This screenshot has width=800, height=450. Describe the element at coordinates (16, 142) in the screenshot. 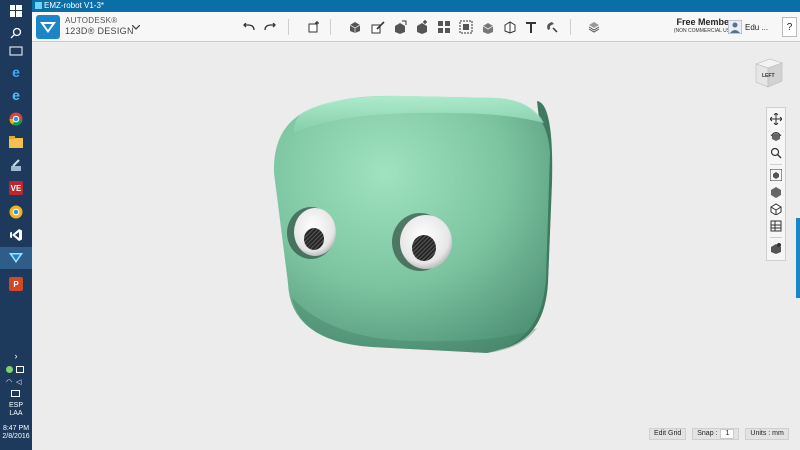

I see `taskbar-explorer-button` at that location.